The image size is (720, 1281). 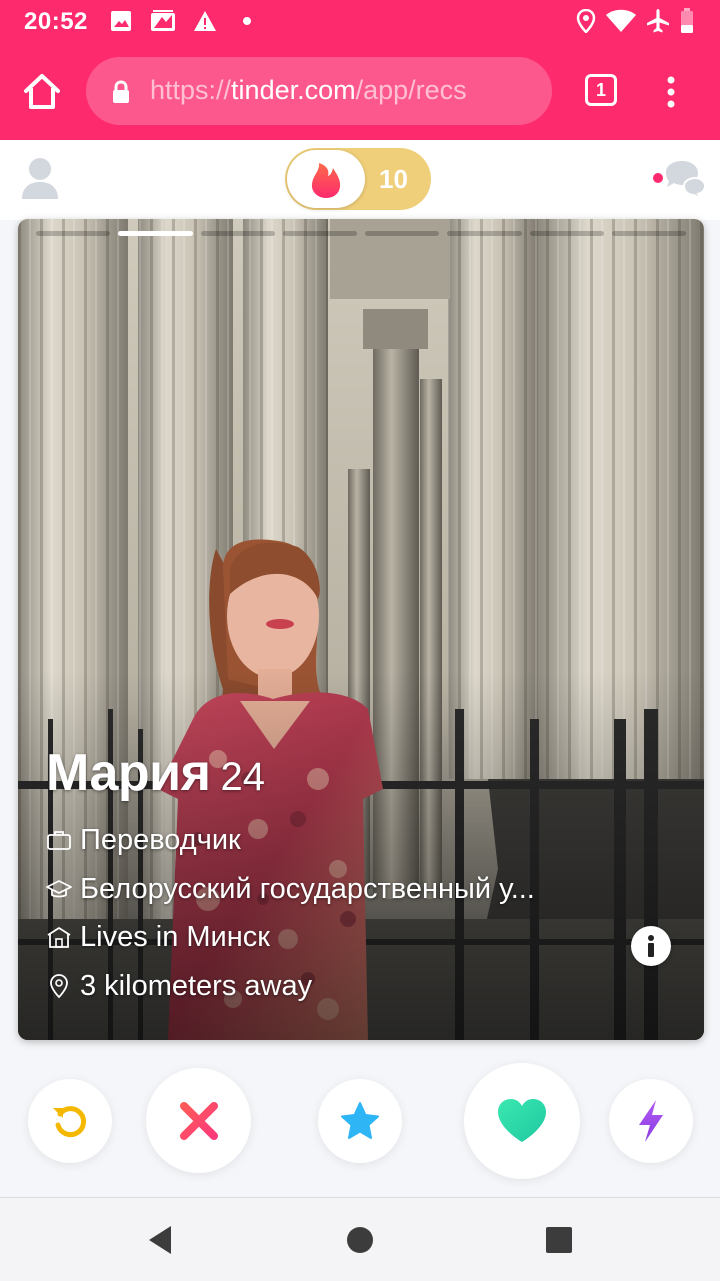 I want to click on url-domain: tinder.com, so click(x=293, y=90).